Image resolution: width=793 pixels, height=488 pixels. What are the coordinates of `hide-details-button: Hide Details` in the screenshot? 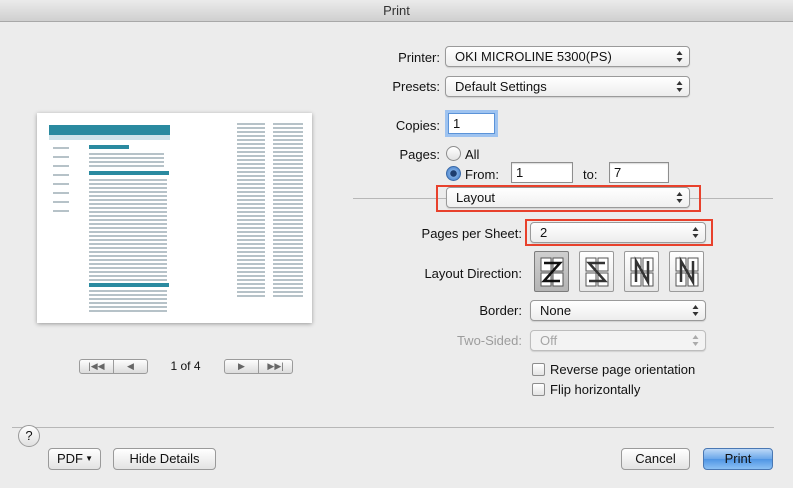 It's located at (164, 459).